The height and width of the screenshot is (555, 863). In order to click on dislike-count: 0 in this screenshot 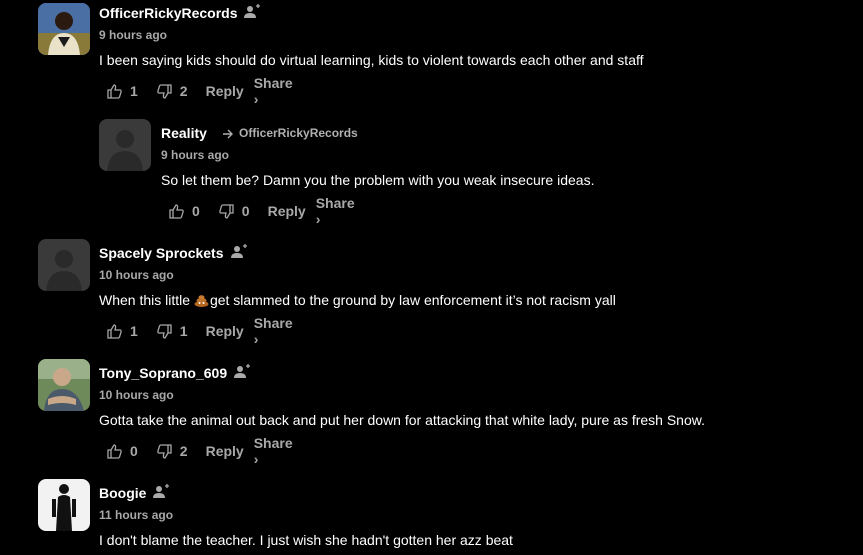, I will do `click(245, 211)`.